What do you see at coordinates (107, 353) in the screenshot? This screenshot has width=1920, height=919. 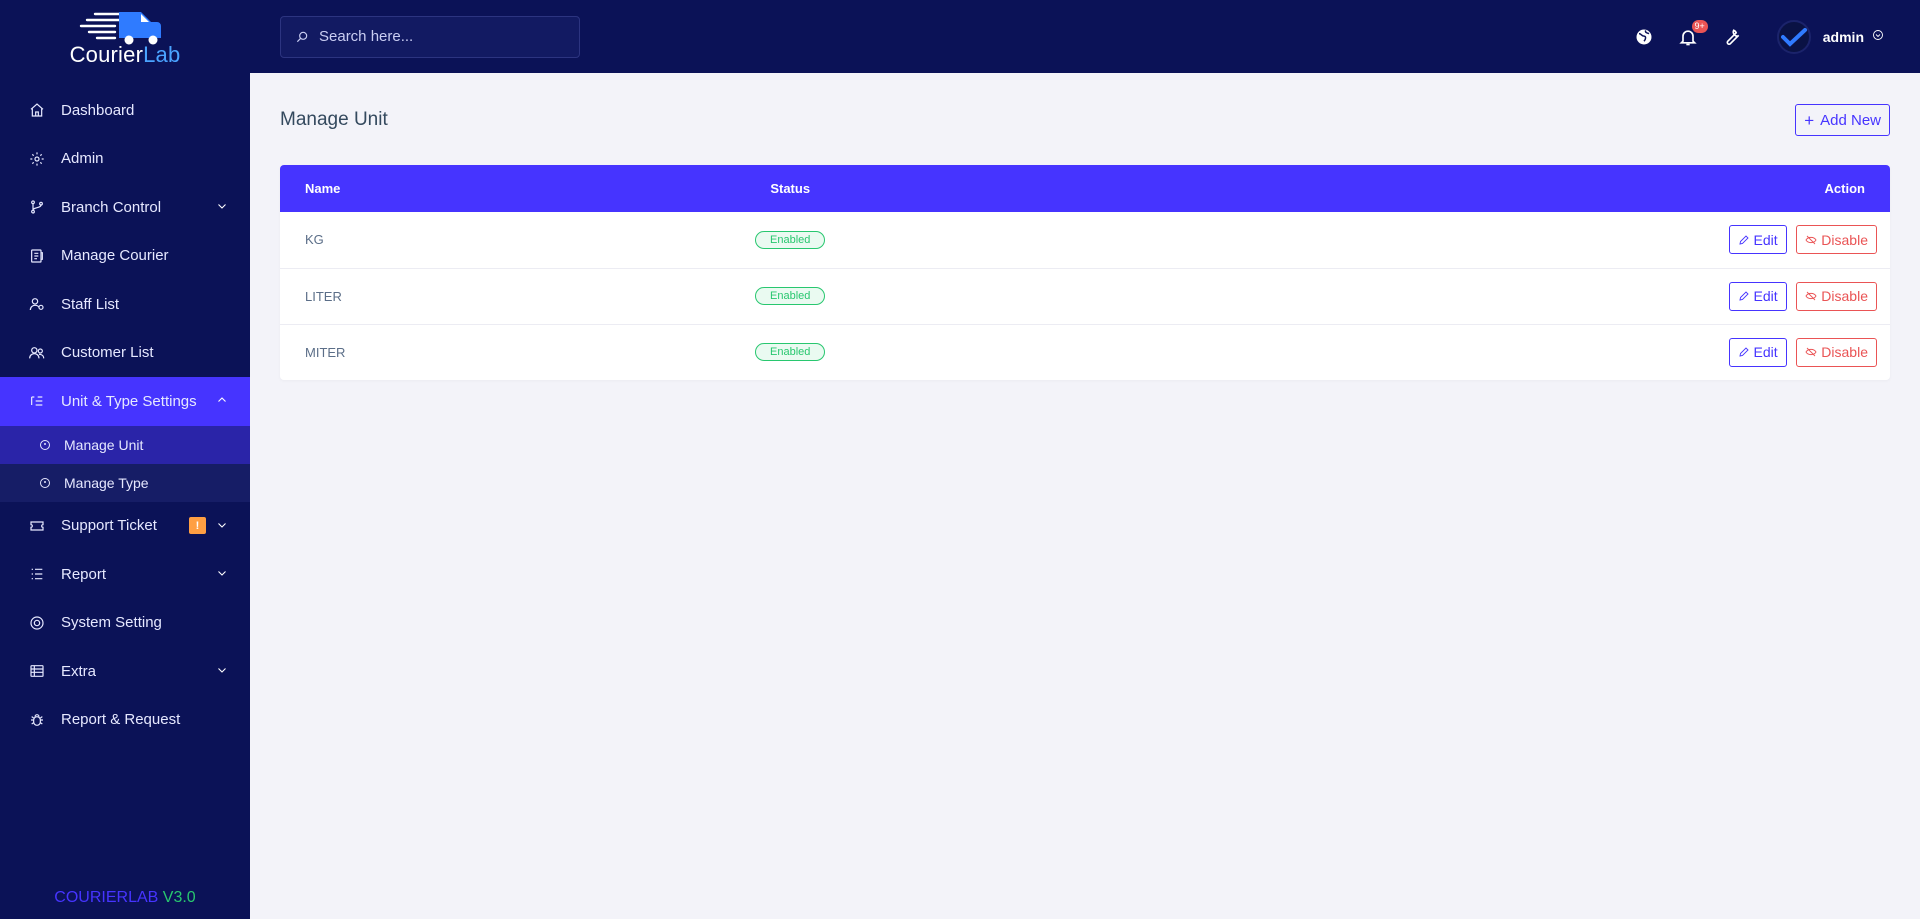 I see `sidebar-item-label: Customer List` at bounding box center [107, 353].